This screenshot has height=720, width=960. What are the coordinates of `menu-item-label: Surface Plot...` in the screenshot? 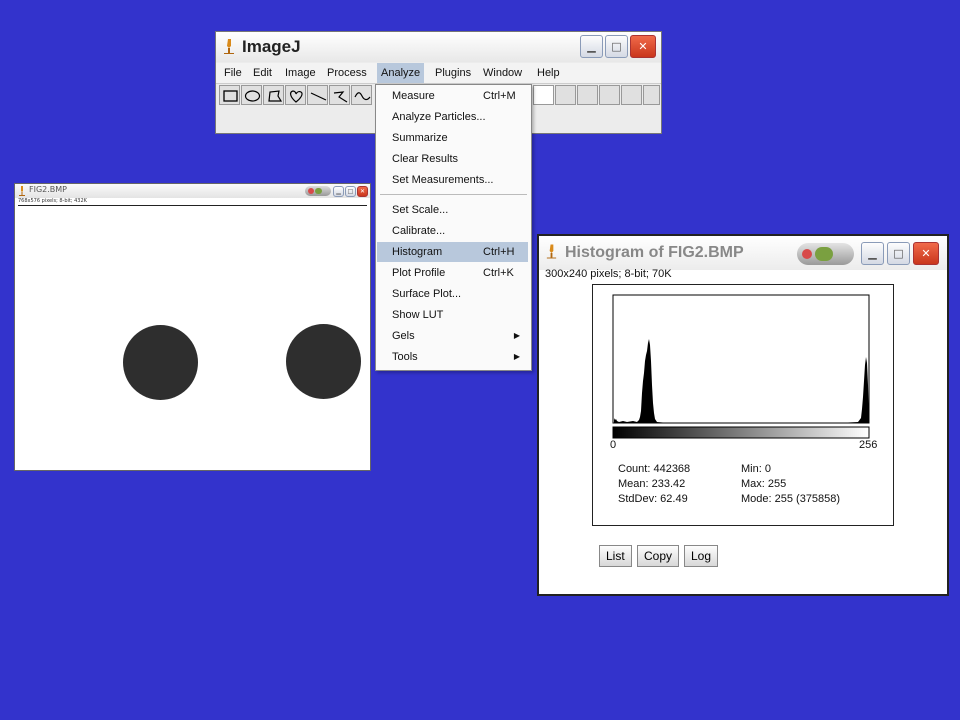 It's located at (427, 294).